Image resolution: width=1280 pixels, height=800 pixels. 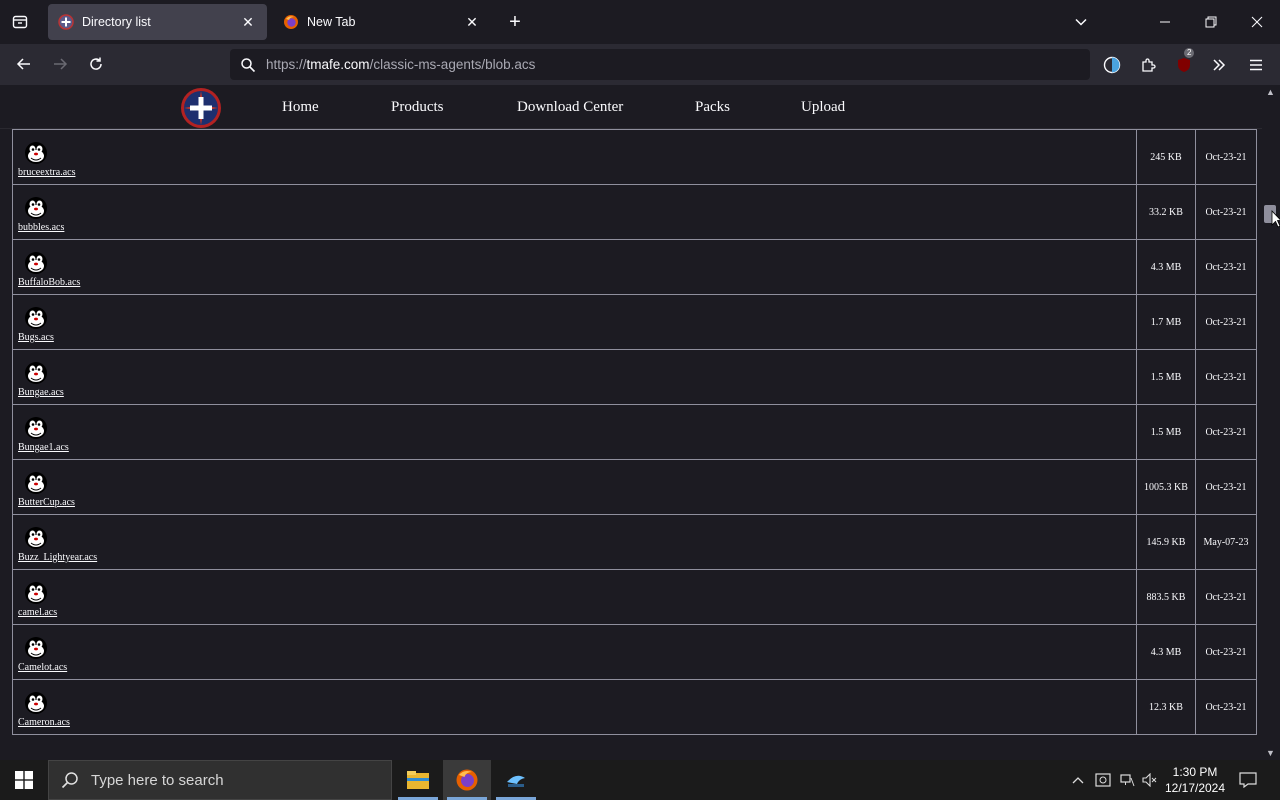 What do you see at coordinates (286, 64) in the screenshot?
I see `url-scheme: https://` at bounding box center [286, 64].